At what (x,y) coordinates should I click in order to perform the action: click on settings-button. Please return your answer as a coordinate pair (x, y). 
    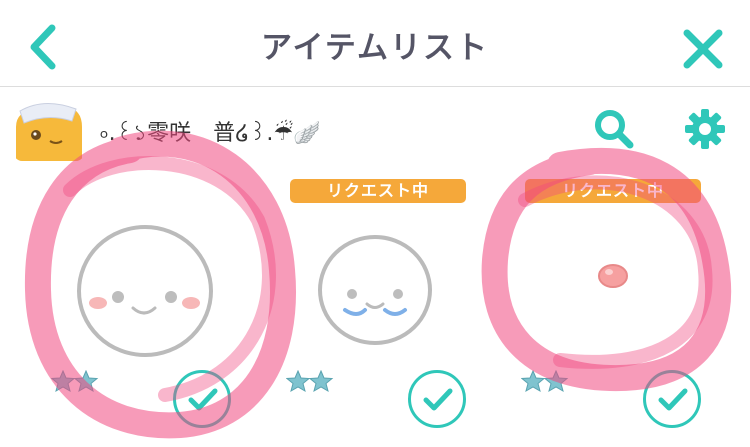
    Looking at the image, I should click on (705, 129).